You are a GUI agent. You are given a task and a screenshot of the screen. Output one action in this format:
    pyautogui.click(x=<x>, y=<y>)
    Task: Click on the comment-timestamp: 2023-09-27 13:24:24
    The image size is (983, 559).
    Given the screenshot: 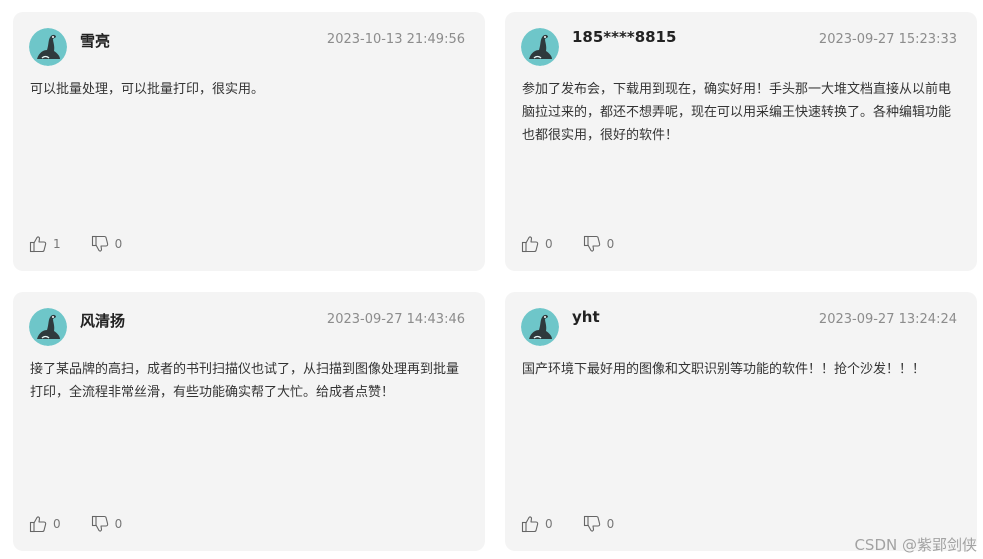 What is the action you would take?
    pyautogui.click(x=887, y=319)
    